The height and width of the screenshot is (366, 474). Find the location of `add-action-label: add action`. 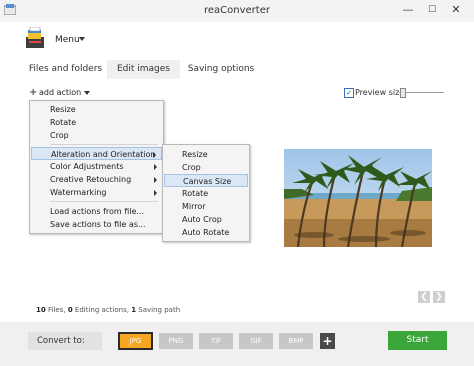

add-action-label: add action is located at coordinates (60, 92).